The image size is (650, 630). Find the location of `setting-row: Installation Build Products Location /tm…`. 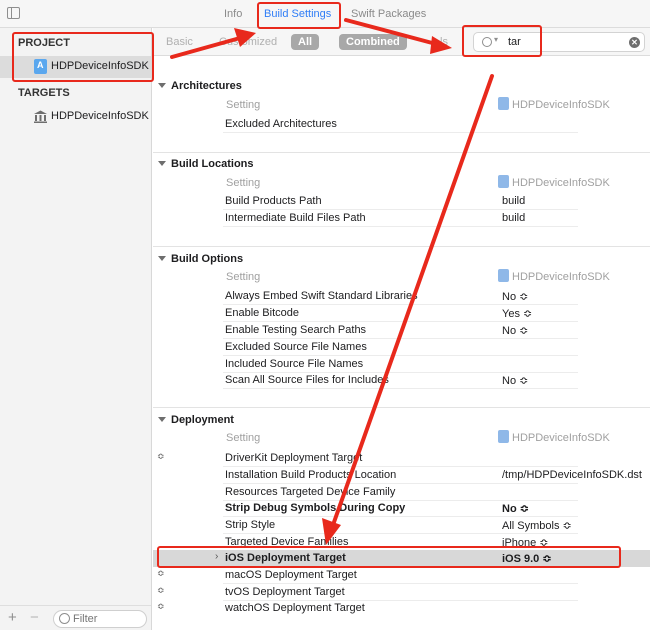

setting-row: Installation Build Products Location /tm… is located at coordinates (401, 475).